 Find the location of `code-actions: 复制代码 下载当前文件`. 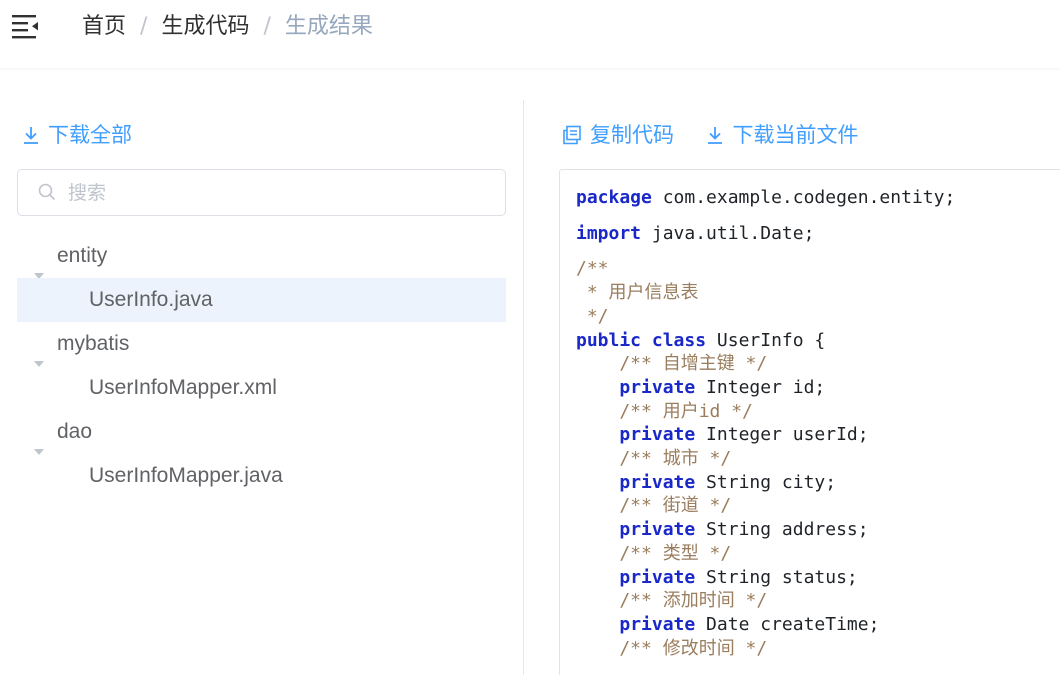

code-actions: 复制代码 下载当前文件 is located at coordinates (724, 136).